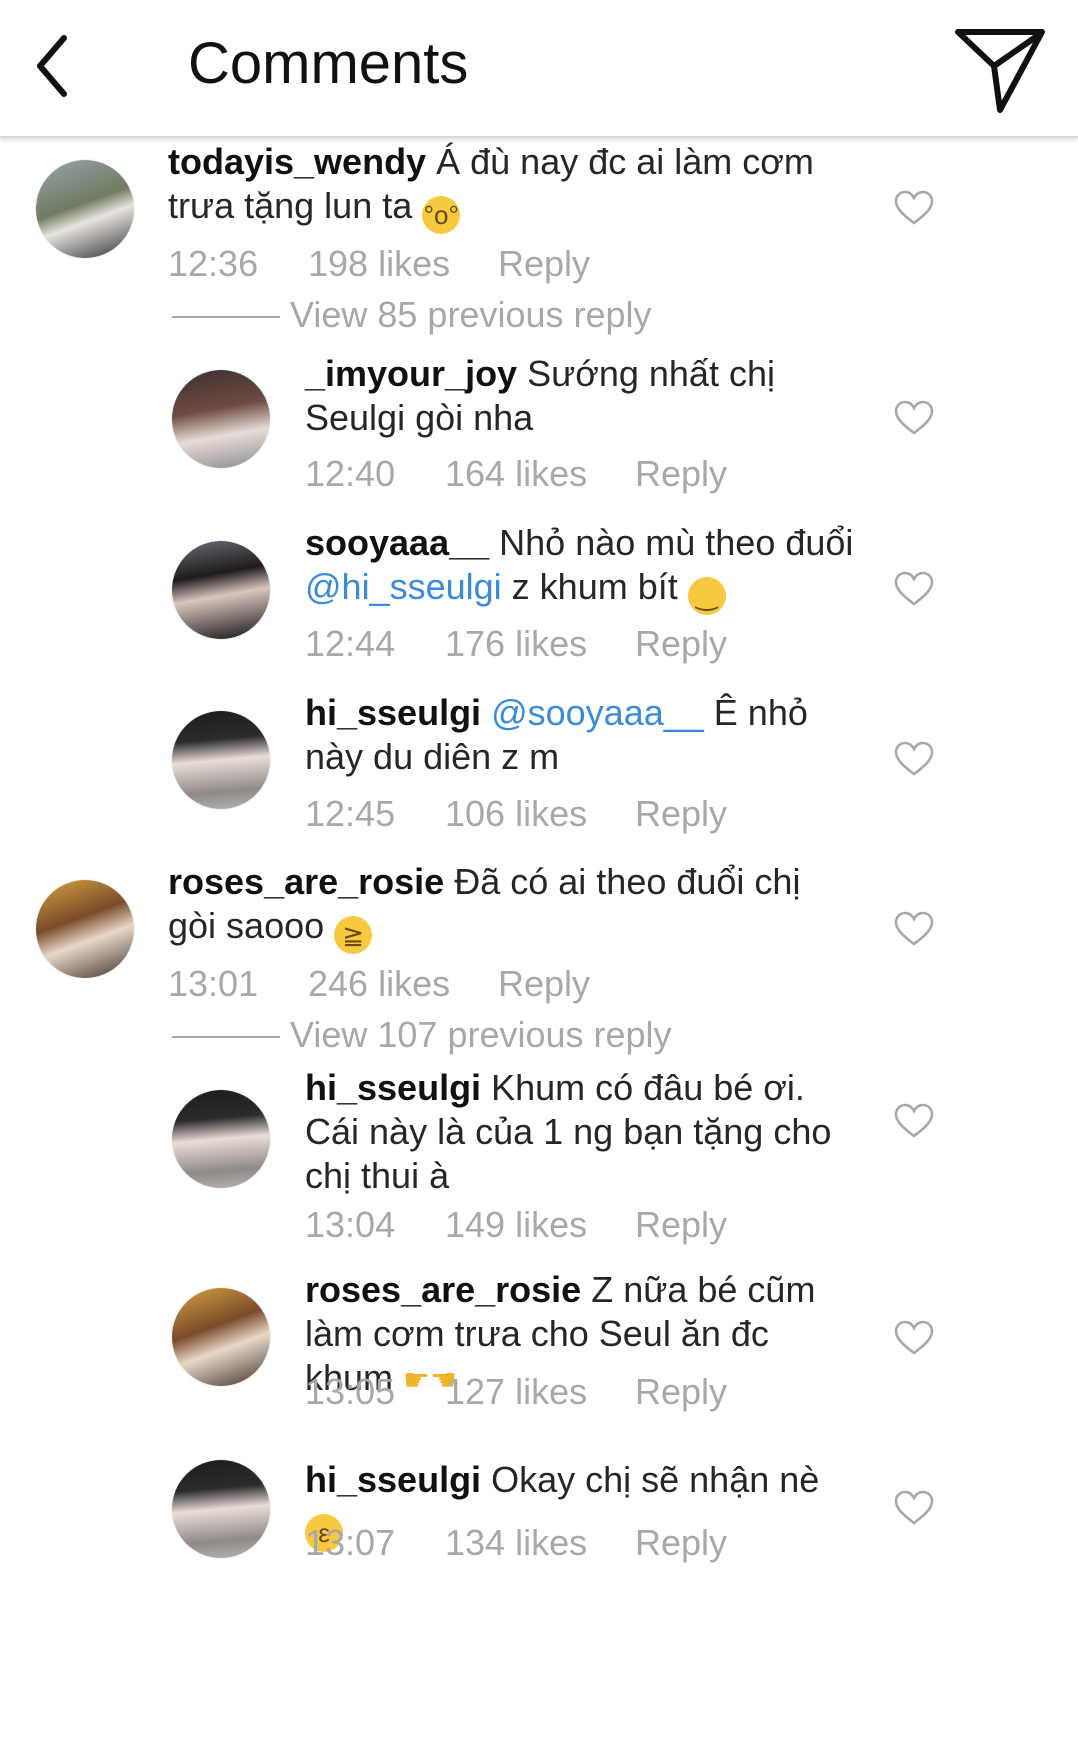 The image size is (1078, 1743). Describe the element at coordinates (403, 586) in the screenshot. I see `mention-link: @hi_sseulgi` at that location.